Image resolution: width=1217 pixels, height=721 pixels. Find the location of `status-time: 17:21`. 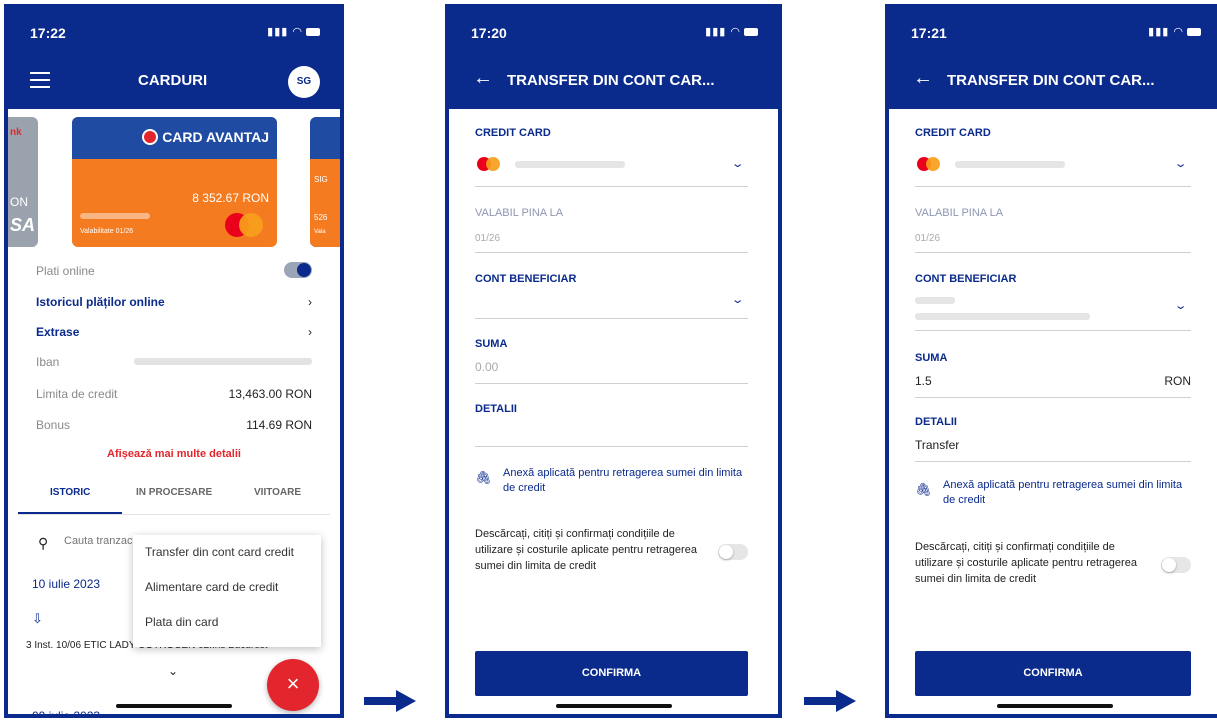

status-time: 17:21 is located at coordinates (929, 33).